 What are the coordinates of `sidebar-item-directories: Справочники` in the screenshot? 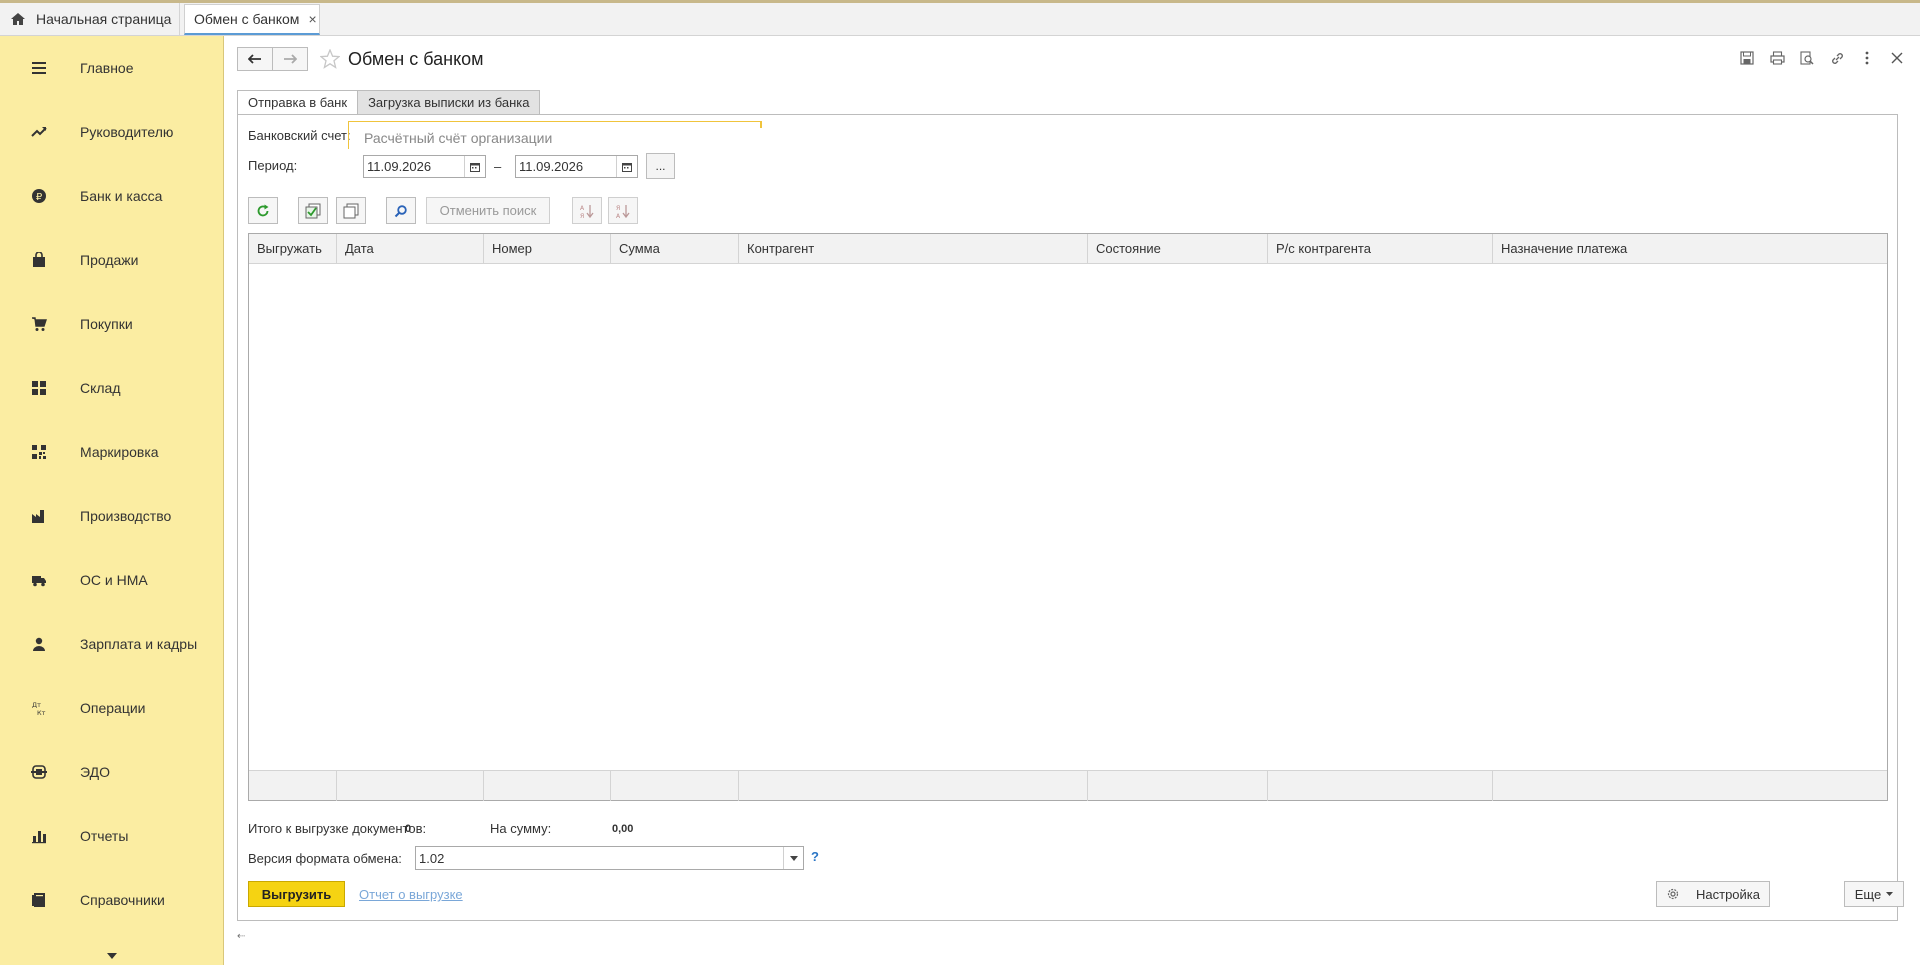 It's located at (112, 900).